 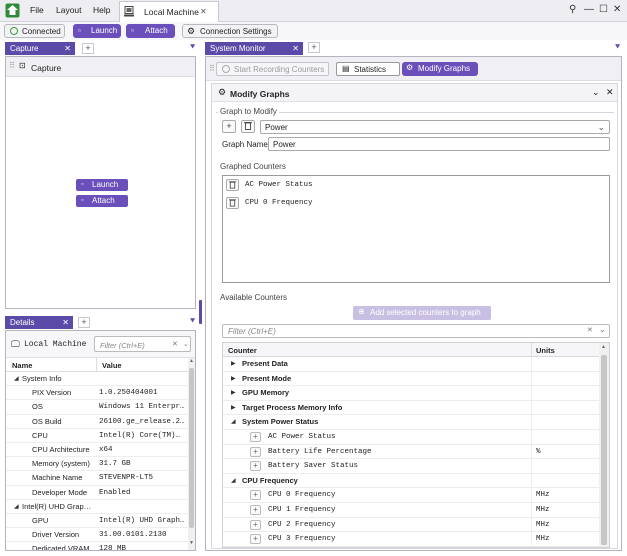 I want to click on graph-name-input: Power, so click(x=439, y=144).